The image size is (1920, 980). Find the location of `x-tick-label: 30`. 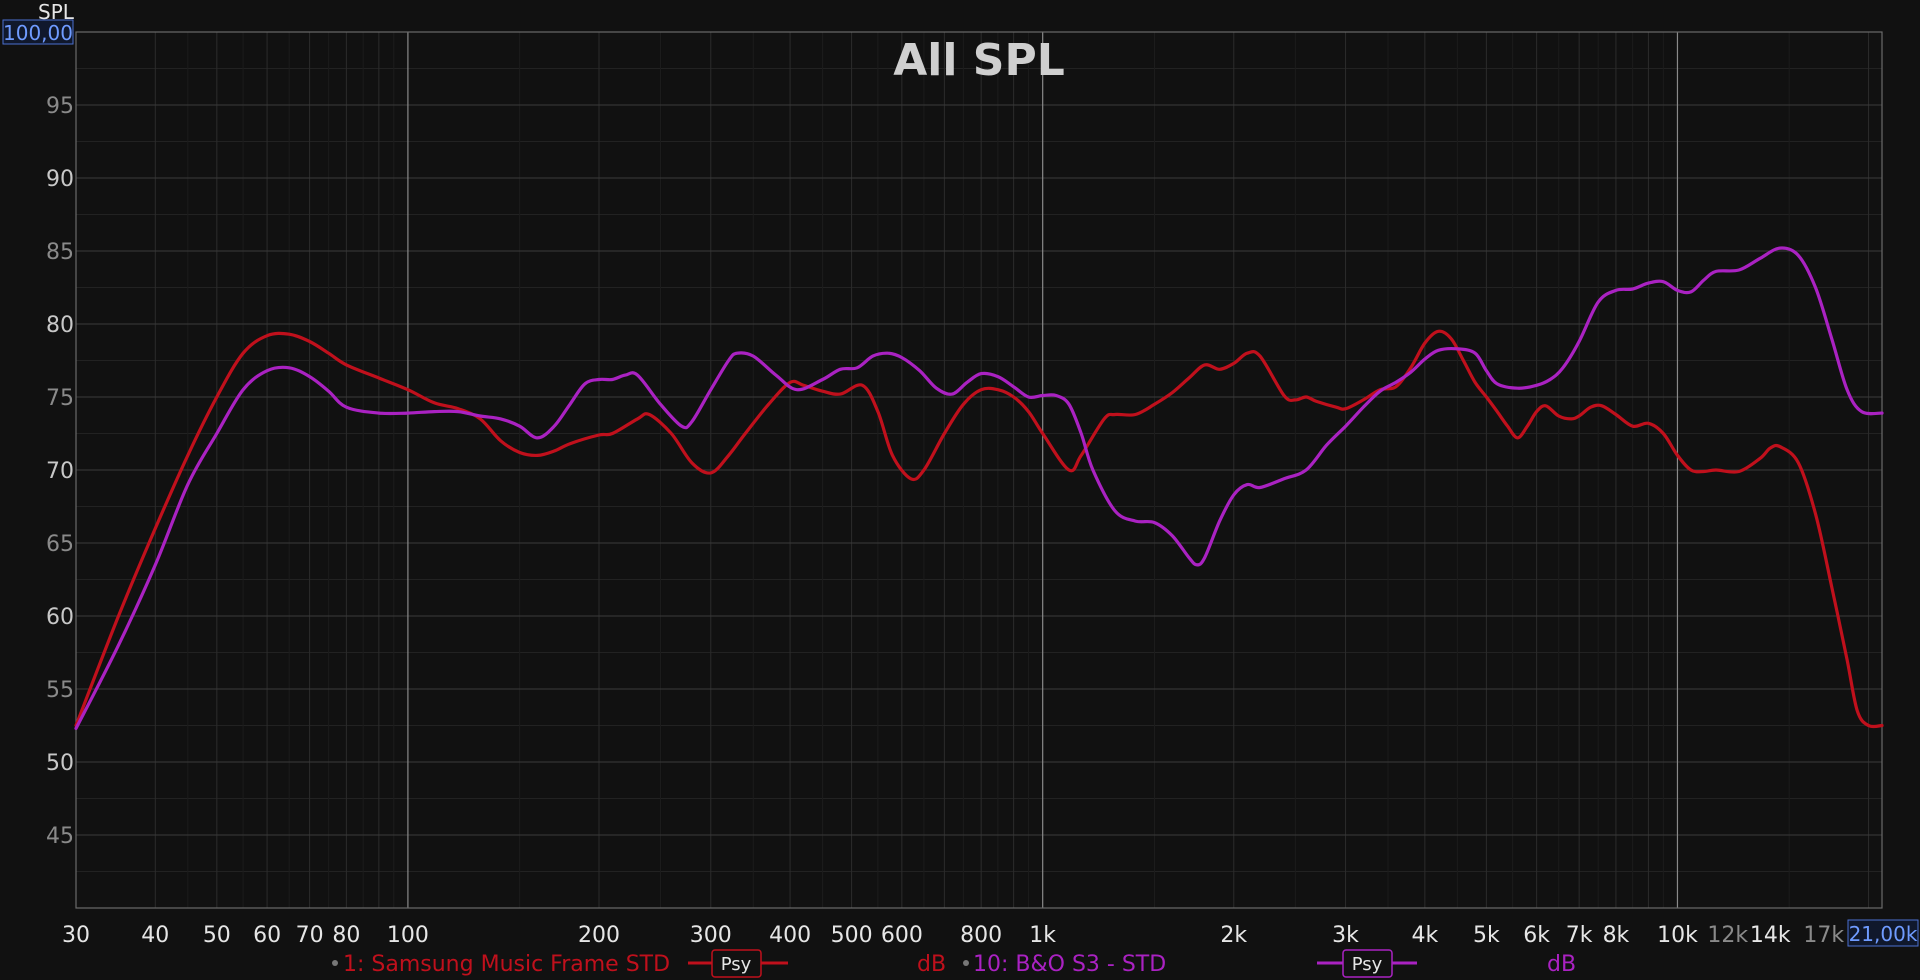

x-tick-label: 30 is located at coordinates (76, 935).